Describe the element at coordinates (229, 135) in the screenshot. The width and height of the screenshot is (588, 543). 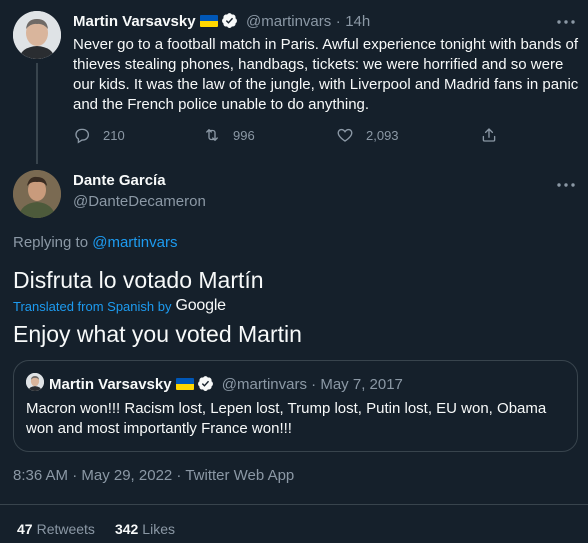
I see `retweet-button: 996` at that location.